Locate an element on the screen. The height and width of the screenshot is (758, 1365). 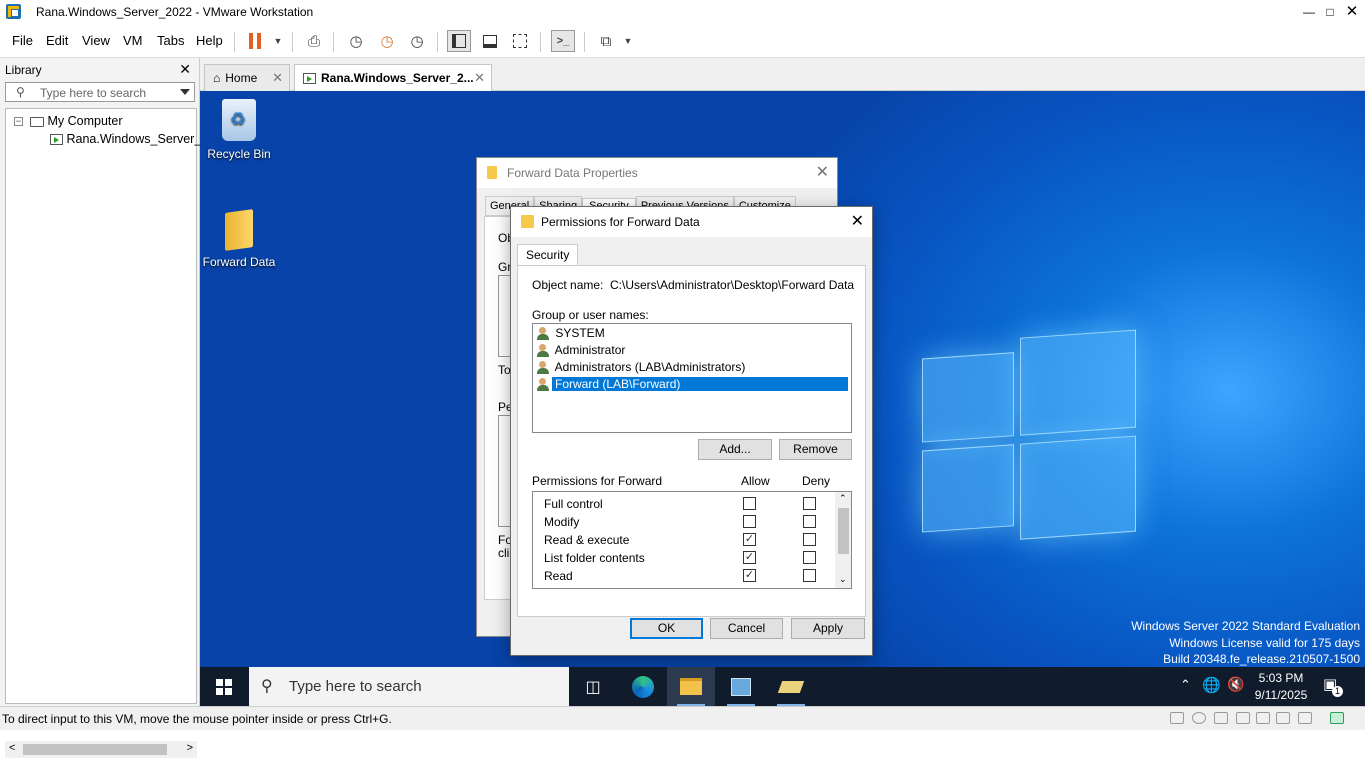
shared-folder-icon is located at coordinates (791, 686).